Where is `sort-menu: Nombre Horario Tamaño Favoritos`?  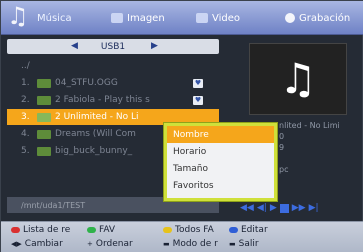
sort-menu: Nombre Horario Tamaño Favoritos is located at coordinates (220, 162).